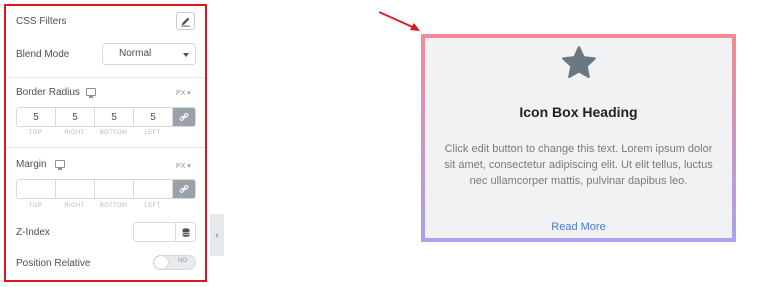 The width and height of the screenshot is (768, 287). What do you see at coordinates (48, 92) in the screenshot?
I see `border-radius-label: Border Radius` at bounding box center [48, 92].